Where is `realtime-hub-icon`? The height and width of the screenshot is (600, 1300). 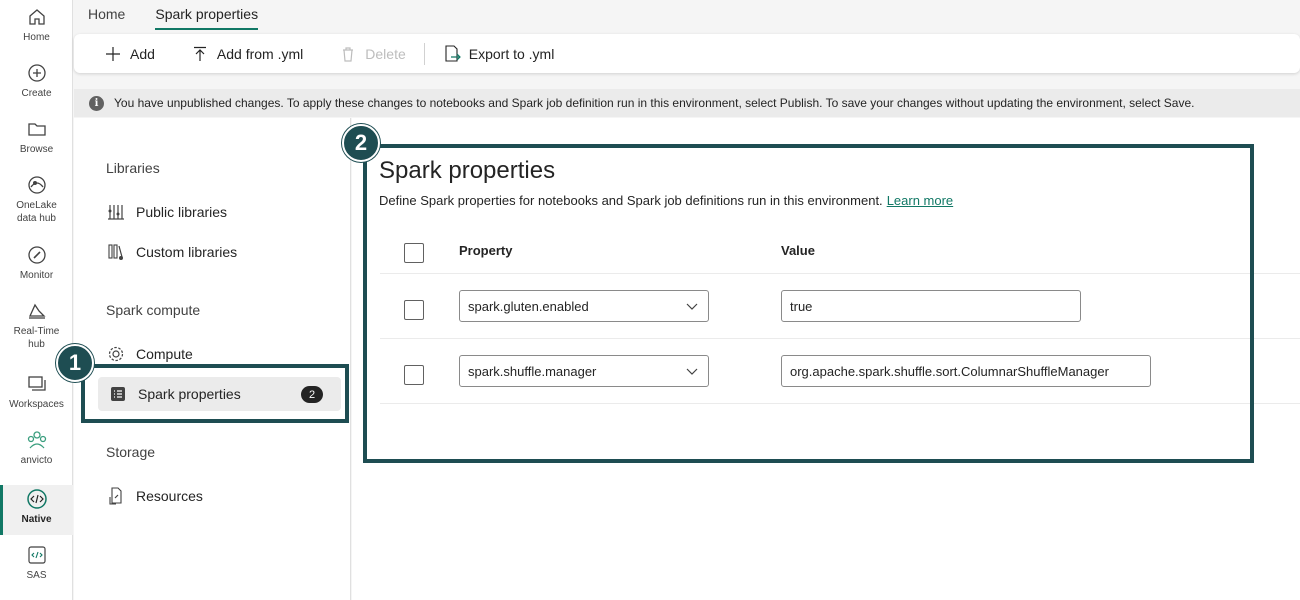 realtime-hub-icon is located at coordinates (37, 311).